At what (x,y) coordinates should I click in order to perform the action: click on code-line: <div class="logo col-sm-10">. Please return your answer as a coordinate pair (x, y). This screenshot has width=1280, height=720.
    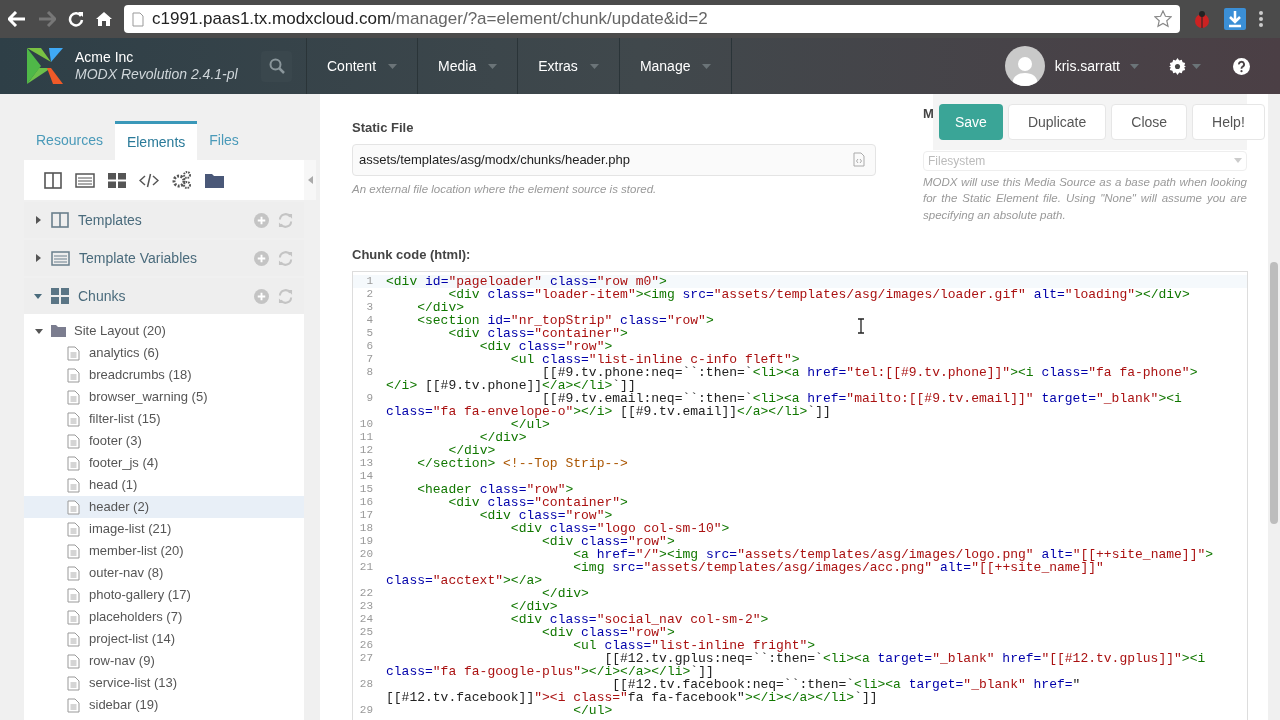
    Looking at the image, I should click on (619, 528).